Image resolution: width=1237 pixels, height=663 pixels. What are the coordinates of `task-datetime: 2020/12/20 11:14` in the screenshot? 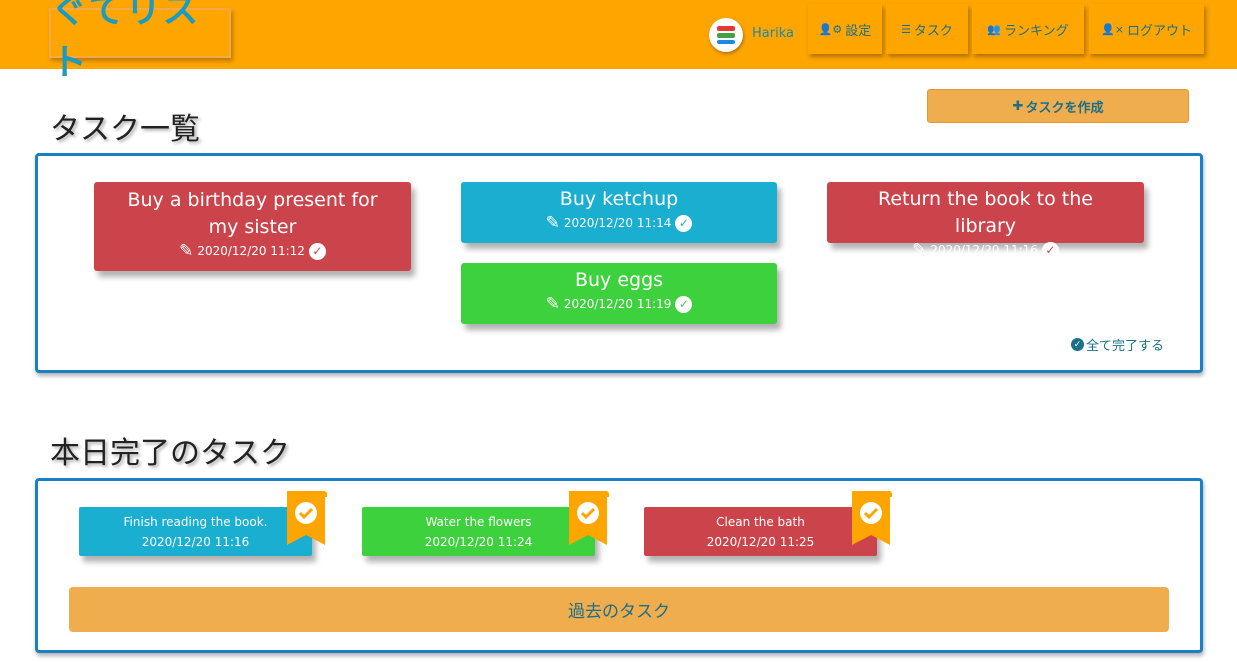 It's located at (617, 223).